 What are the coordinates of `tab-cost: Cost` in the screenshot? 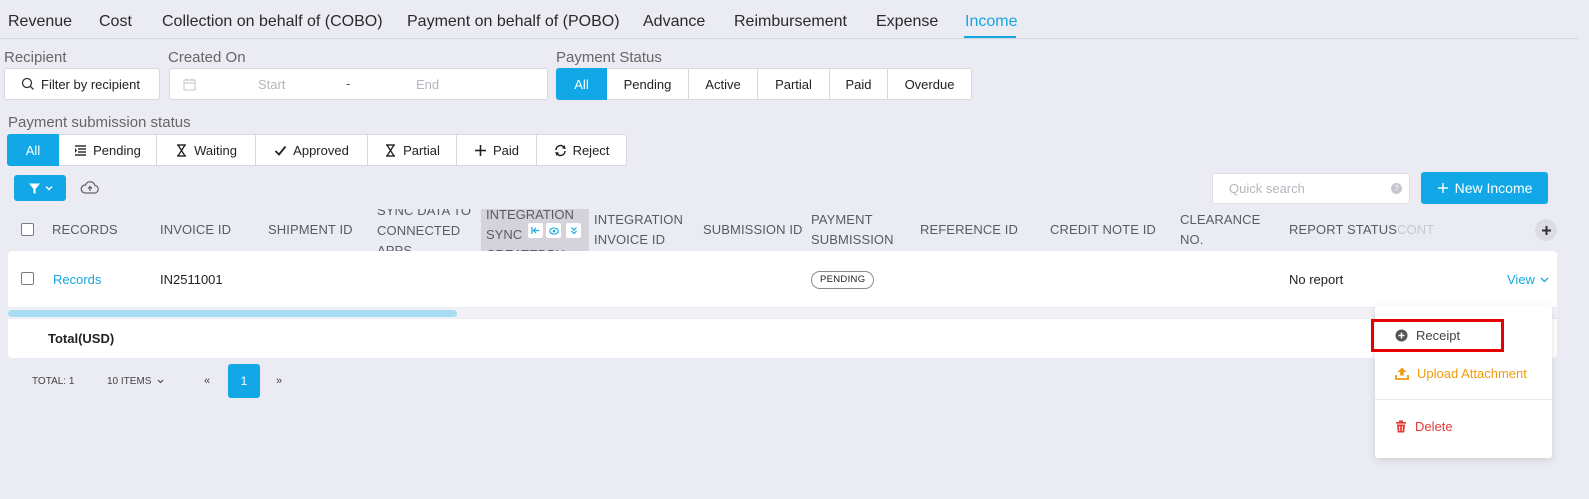 It's located at (115, 22).